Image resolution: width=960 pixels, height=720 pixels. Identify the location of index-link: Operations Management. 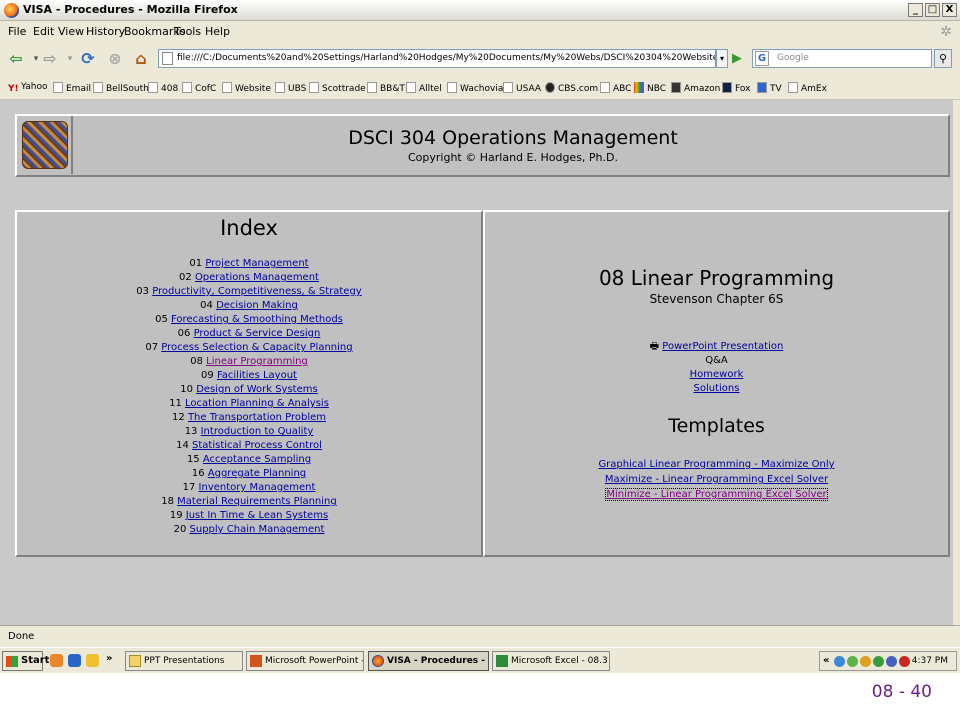
(257, 277).